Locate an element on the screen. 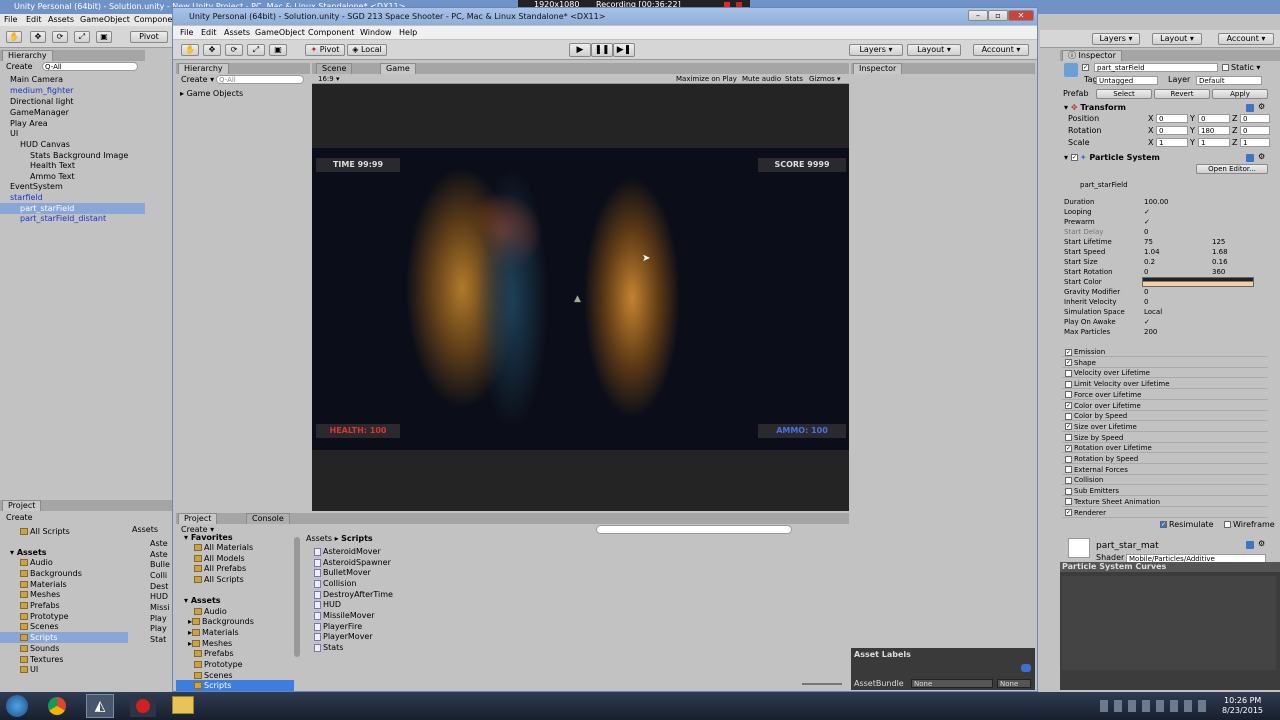  particle-module-row: Size by Speed is located at coordinates (1165, 437).